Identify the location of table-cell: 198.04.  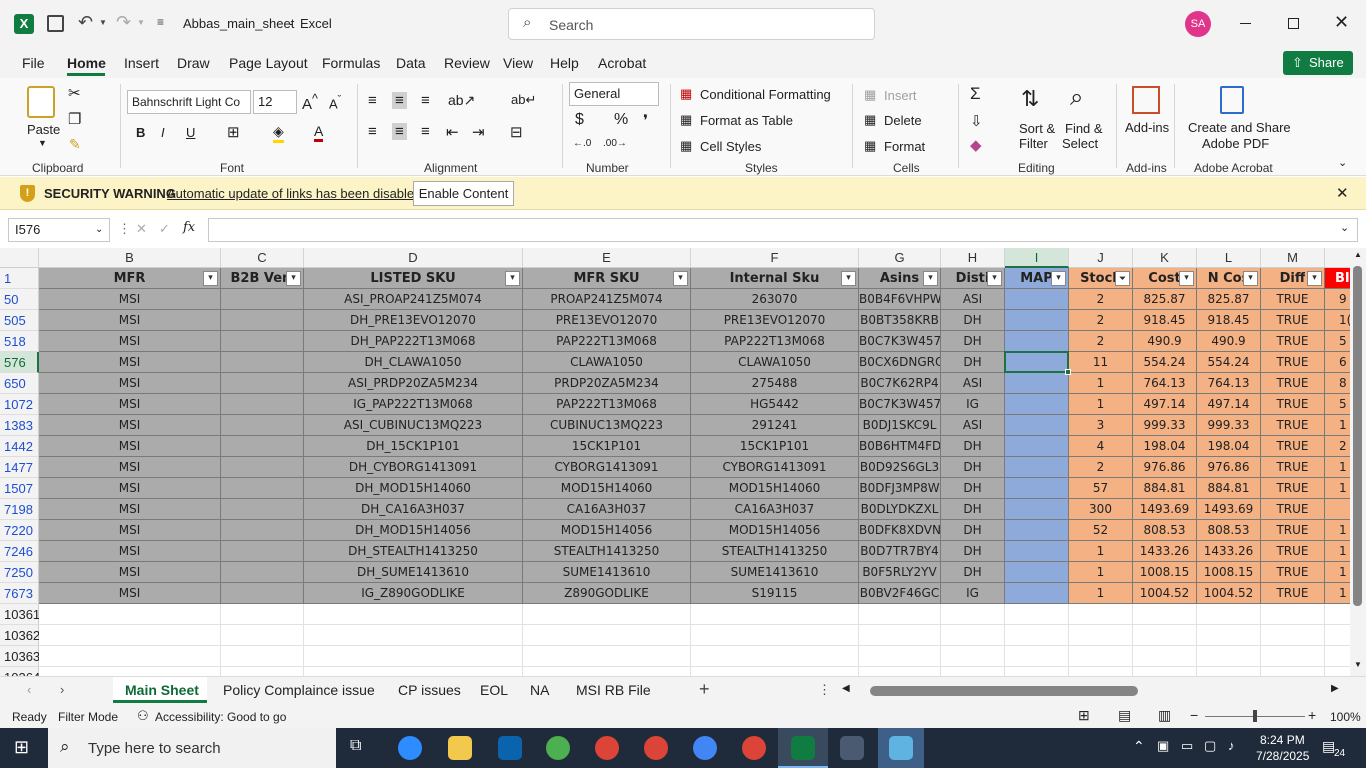
(1165, 446).